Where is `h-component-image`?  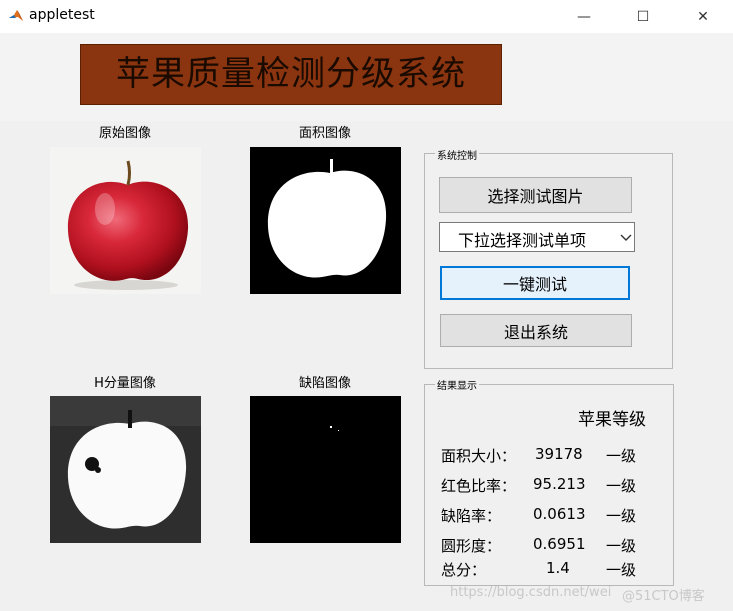 h-component-image is located at coordinates (125, 469).